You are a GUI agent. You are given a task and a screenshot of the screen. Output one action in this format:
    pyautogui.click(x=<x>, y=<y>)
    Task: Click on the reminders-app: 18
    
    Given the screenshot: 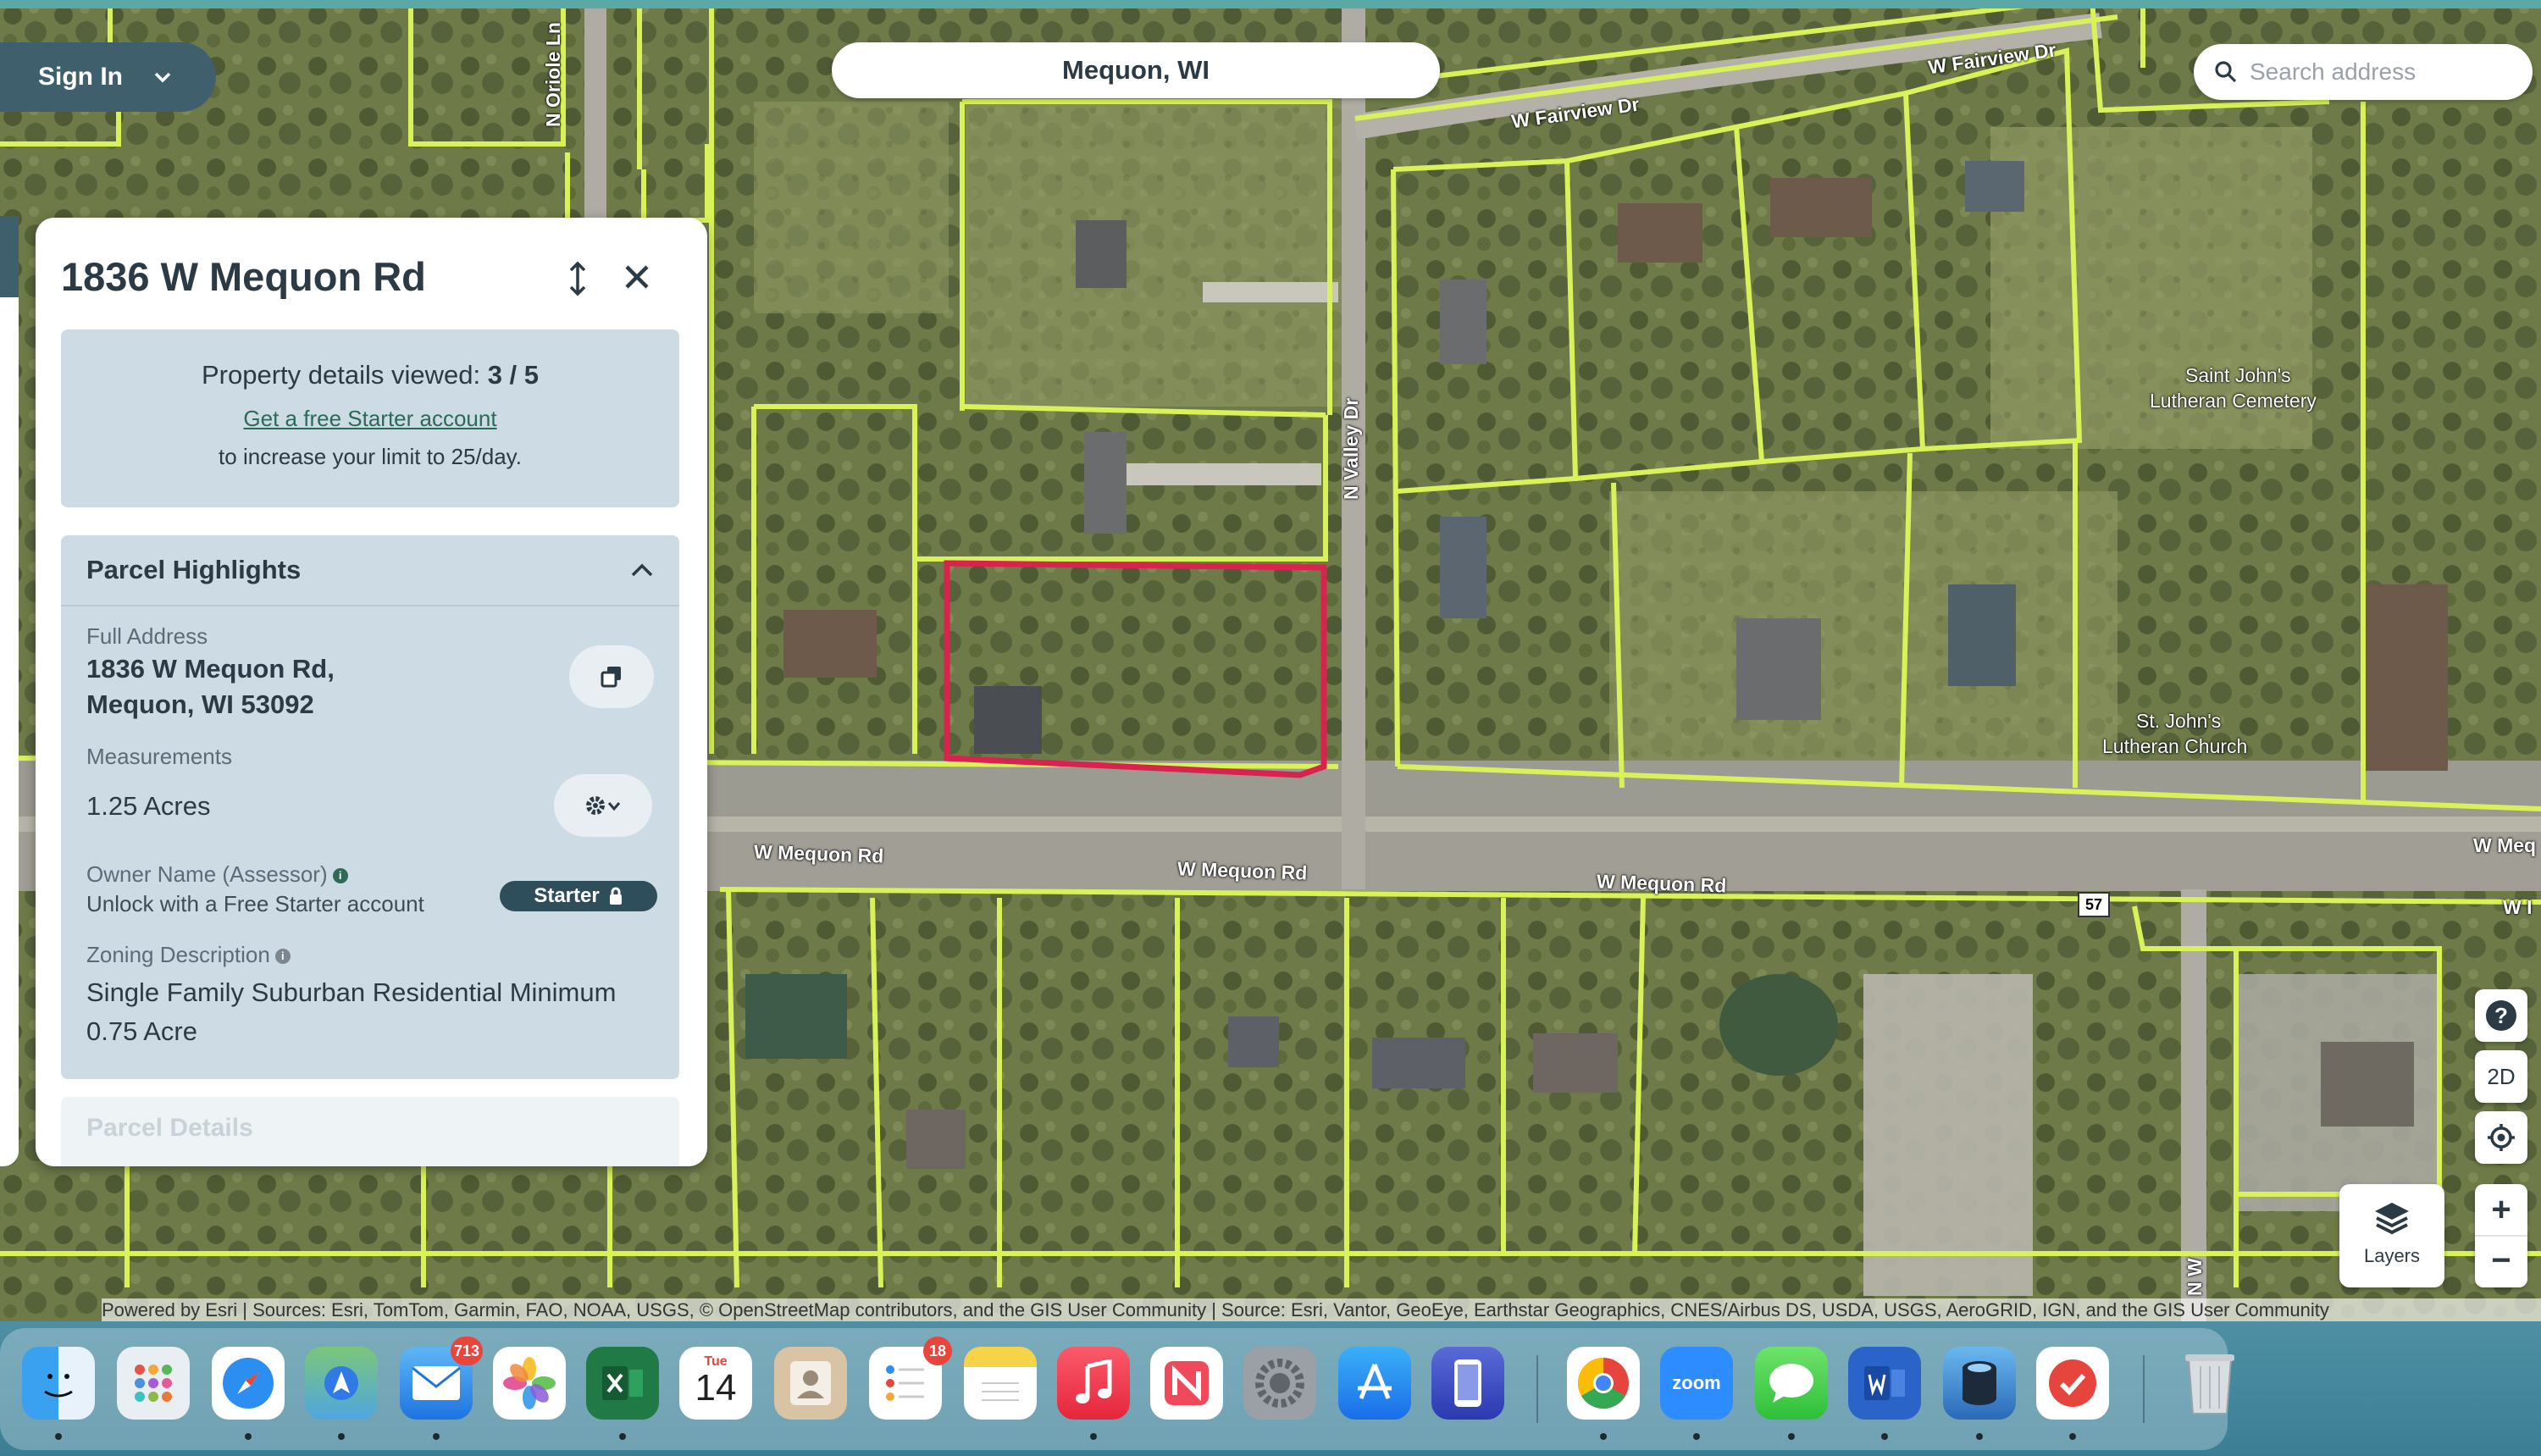 What is the action you would take?
    pyautogui.click(x=910, y=1378)
    